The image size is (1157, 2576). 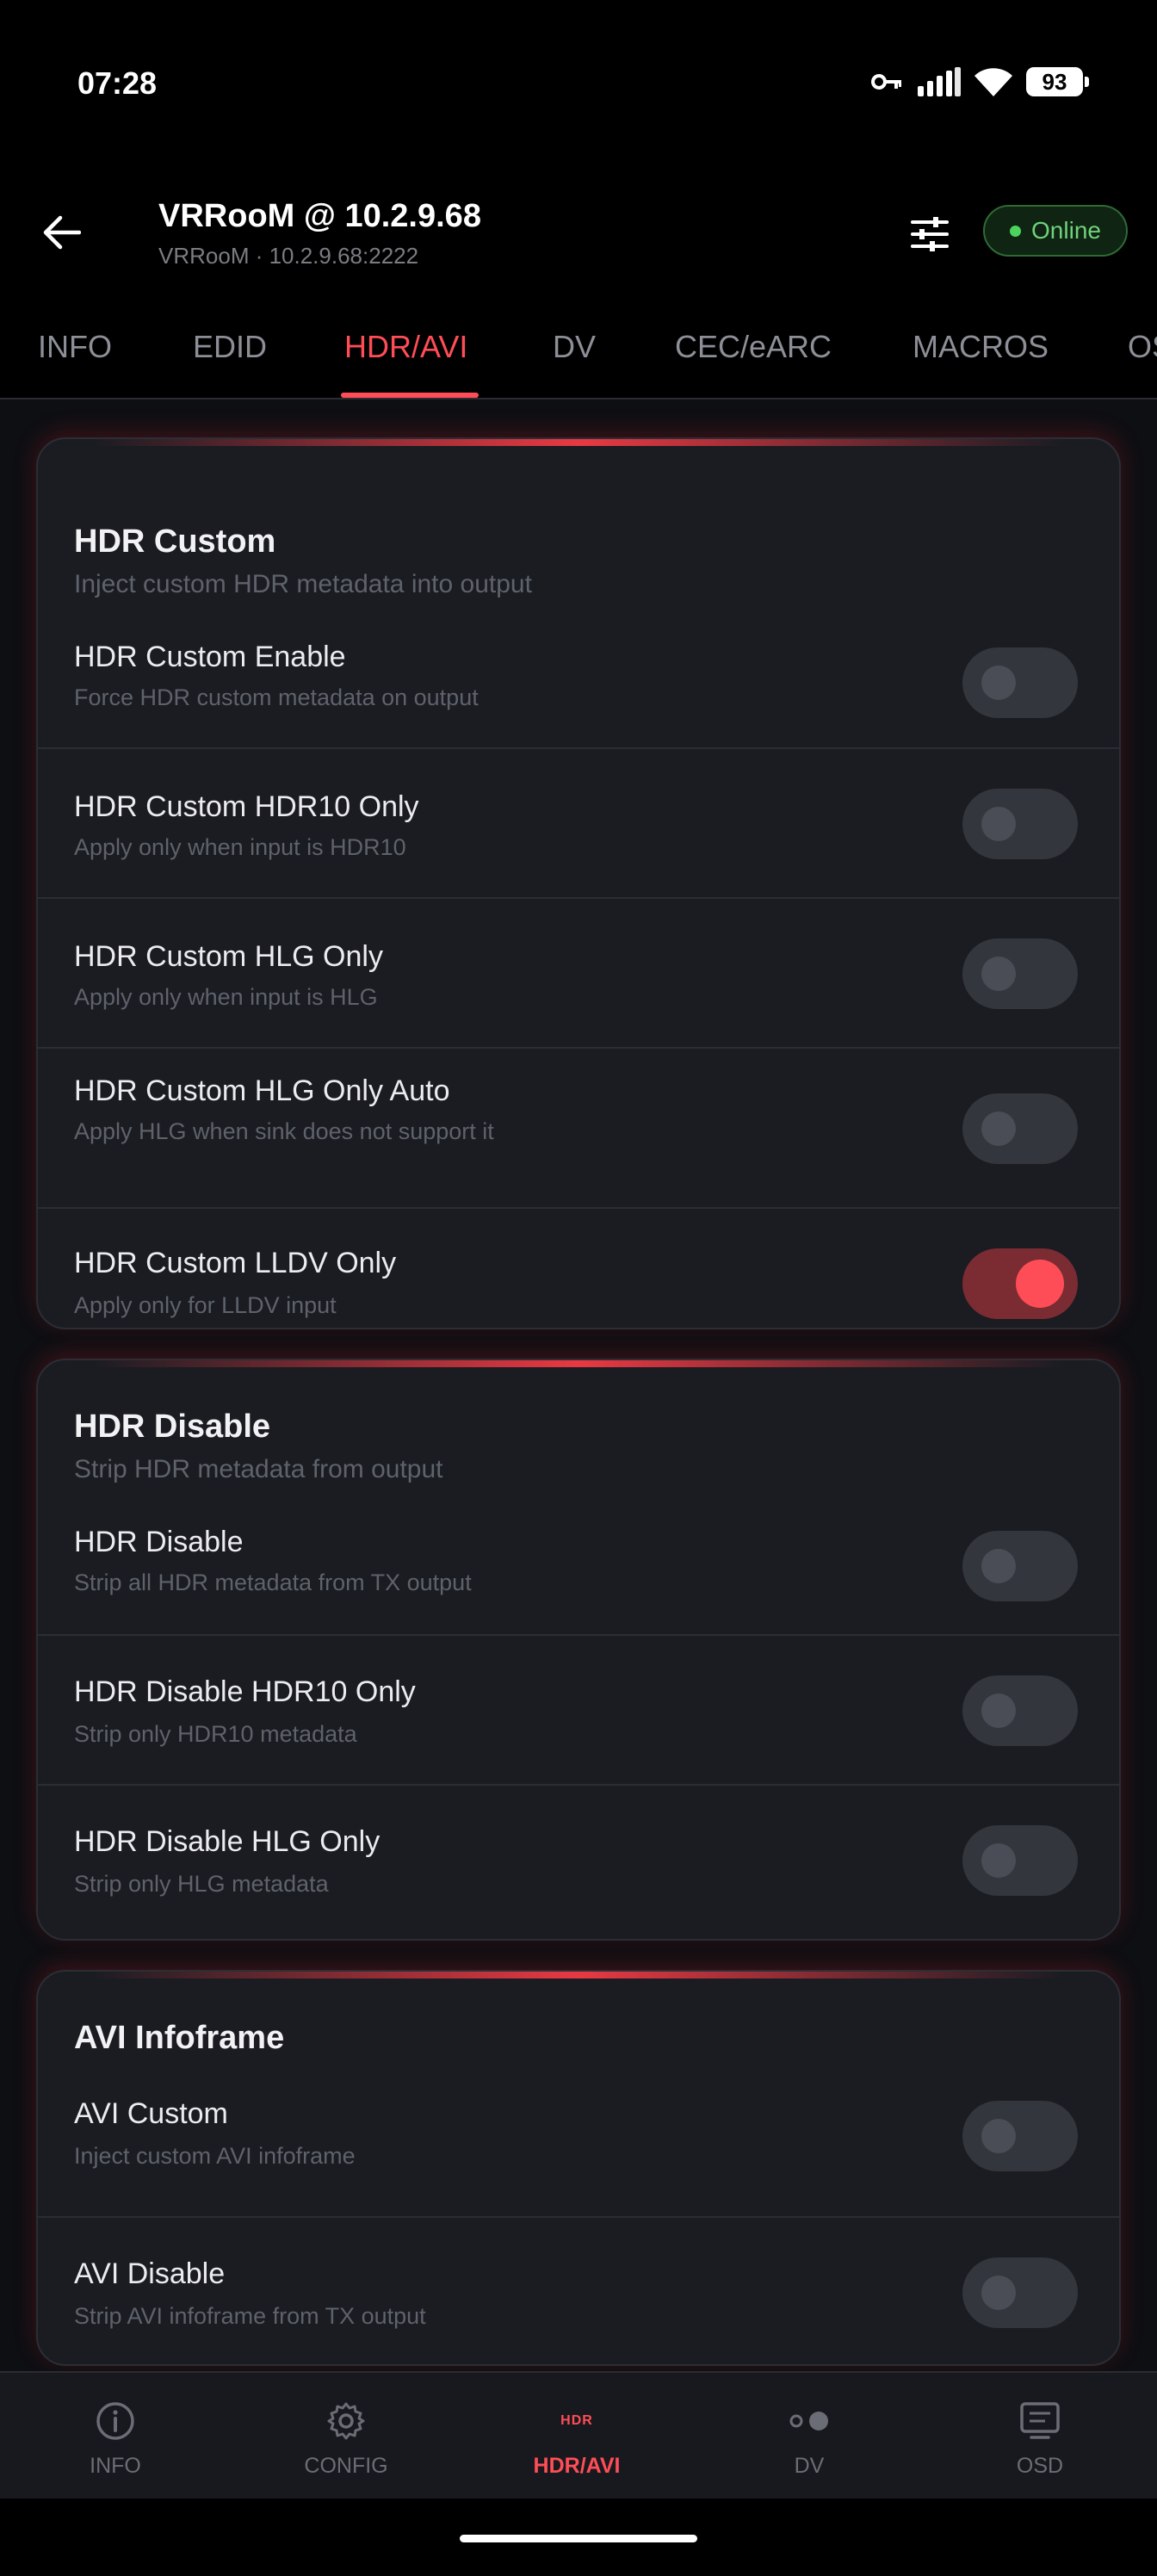 I want to click on nav-item-dv: DV, so click(x=809, y=2436).